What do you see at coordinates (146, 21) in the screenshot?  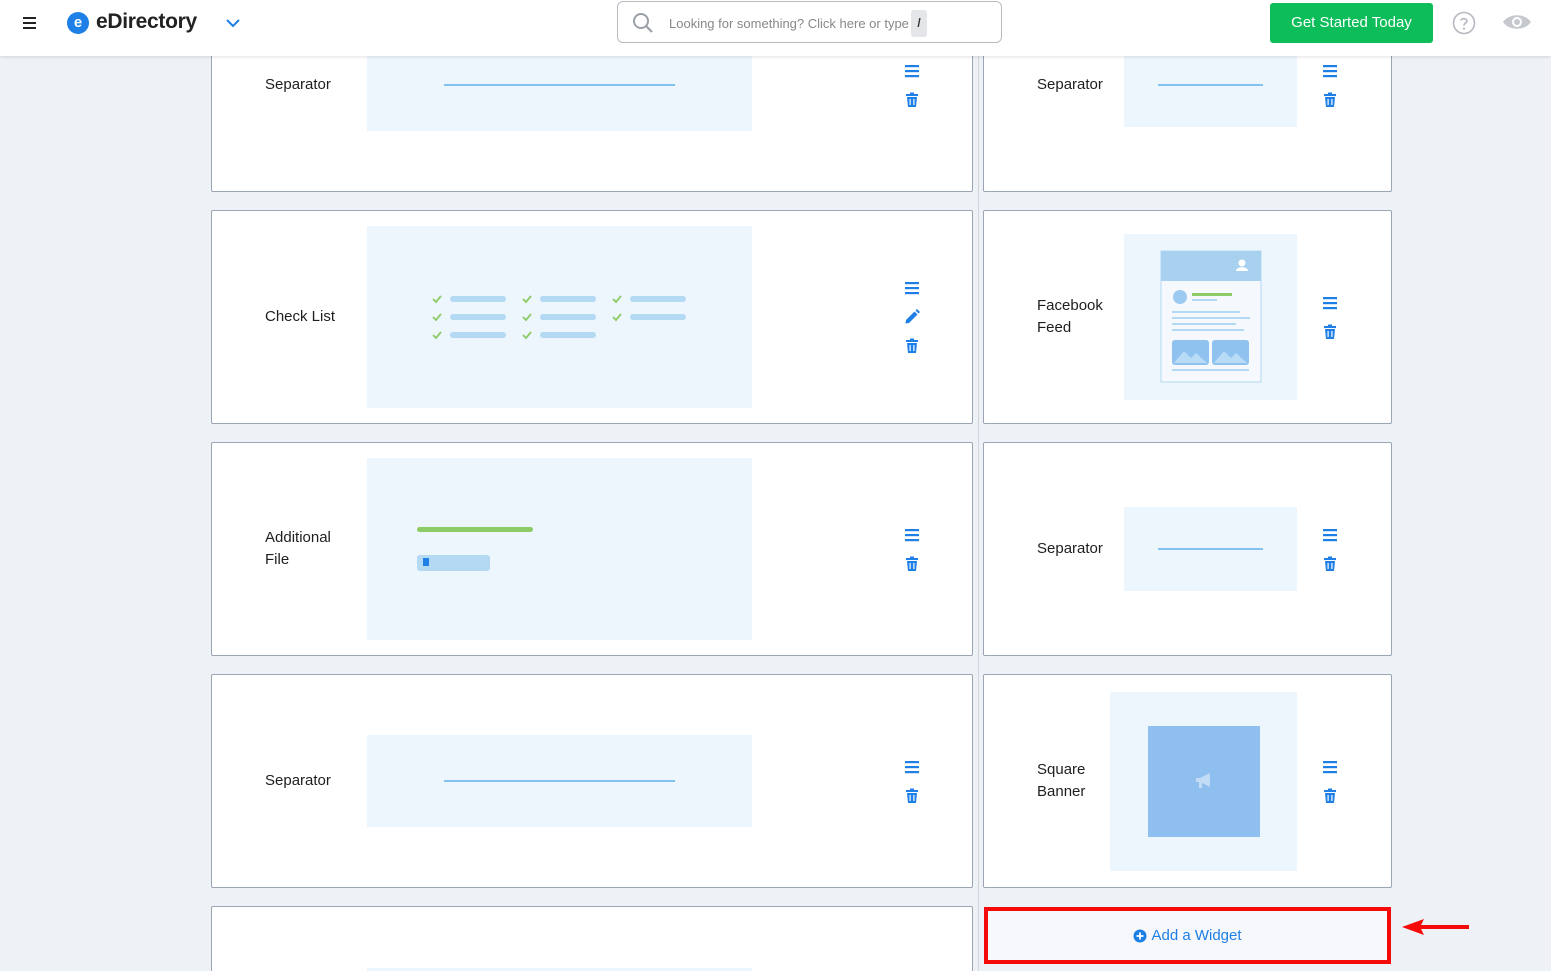 I see `logo-text: eDirectory` at bounding box center [146, 21].